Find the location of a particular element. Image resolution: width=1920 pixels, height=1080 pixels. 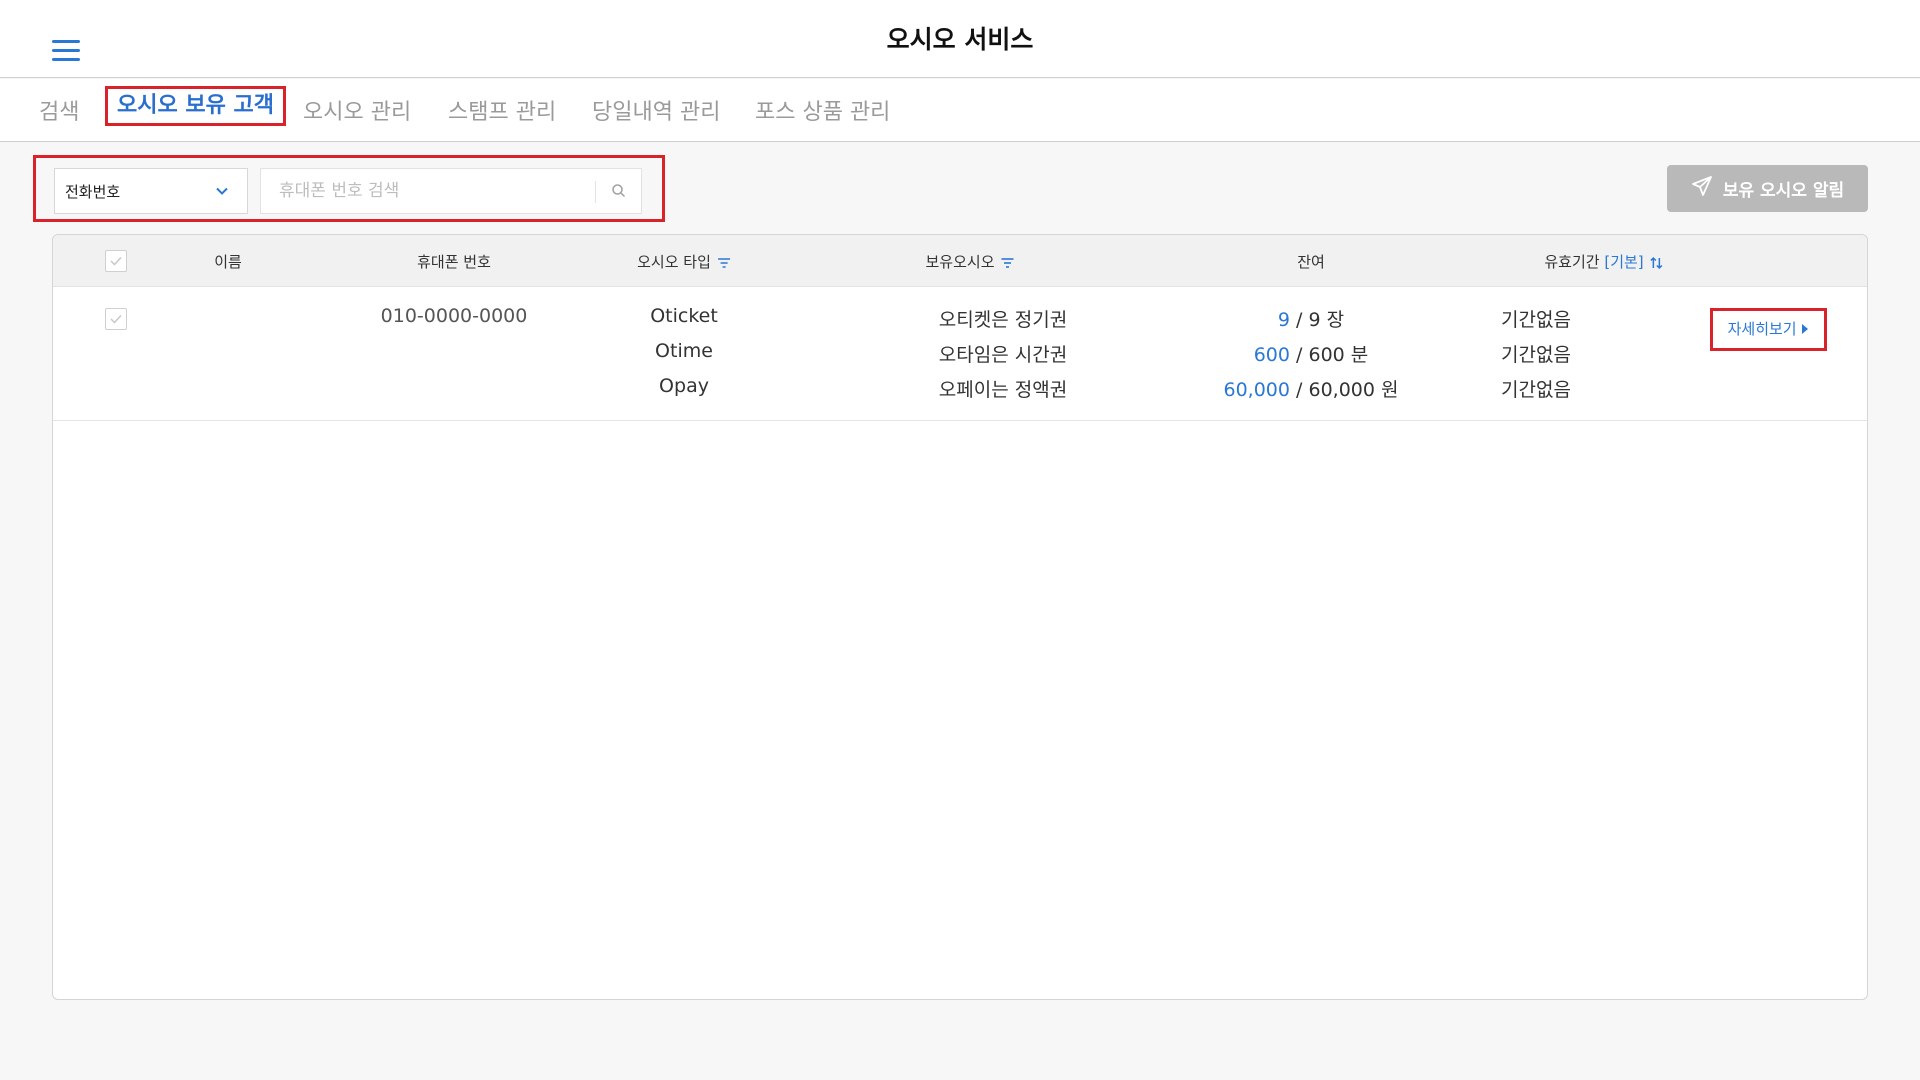

expiry-mode-toggle: [기본] is located at coordinates (1623, 262).